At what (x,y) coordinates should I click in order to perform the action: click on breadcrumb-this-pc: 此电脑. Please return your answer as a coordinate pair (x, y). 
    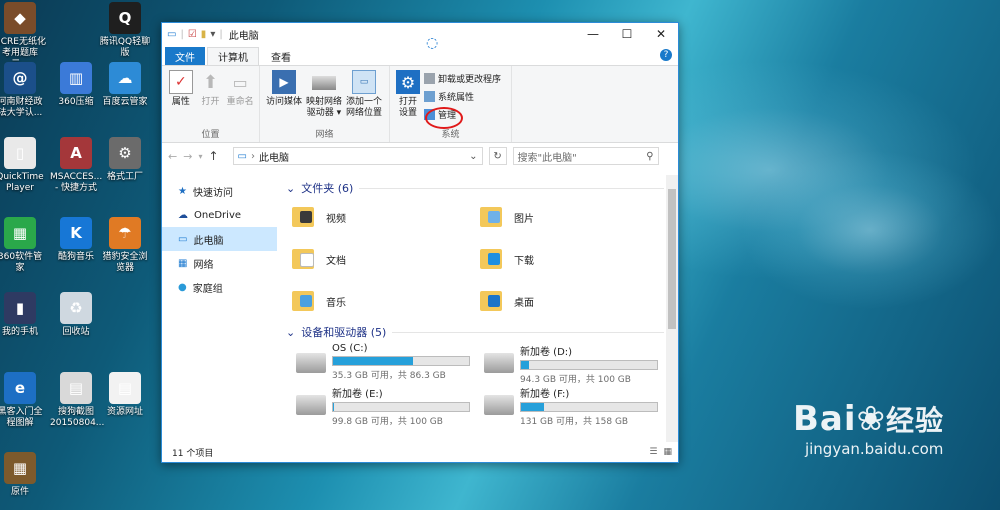
    Looking at the image, I should click on (274, 156).